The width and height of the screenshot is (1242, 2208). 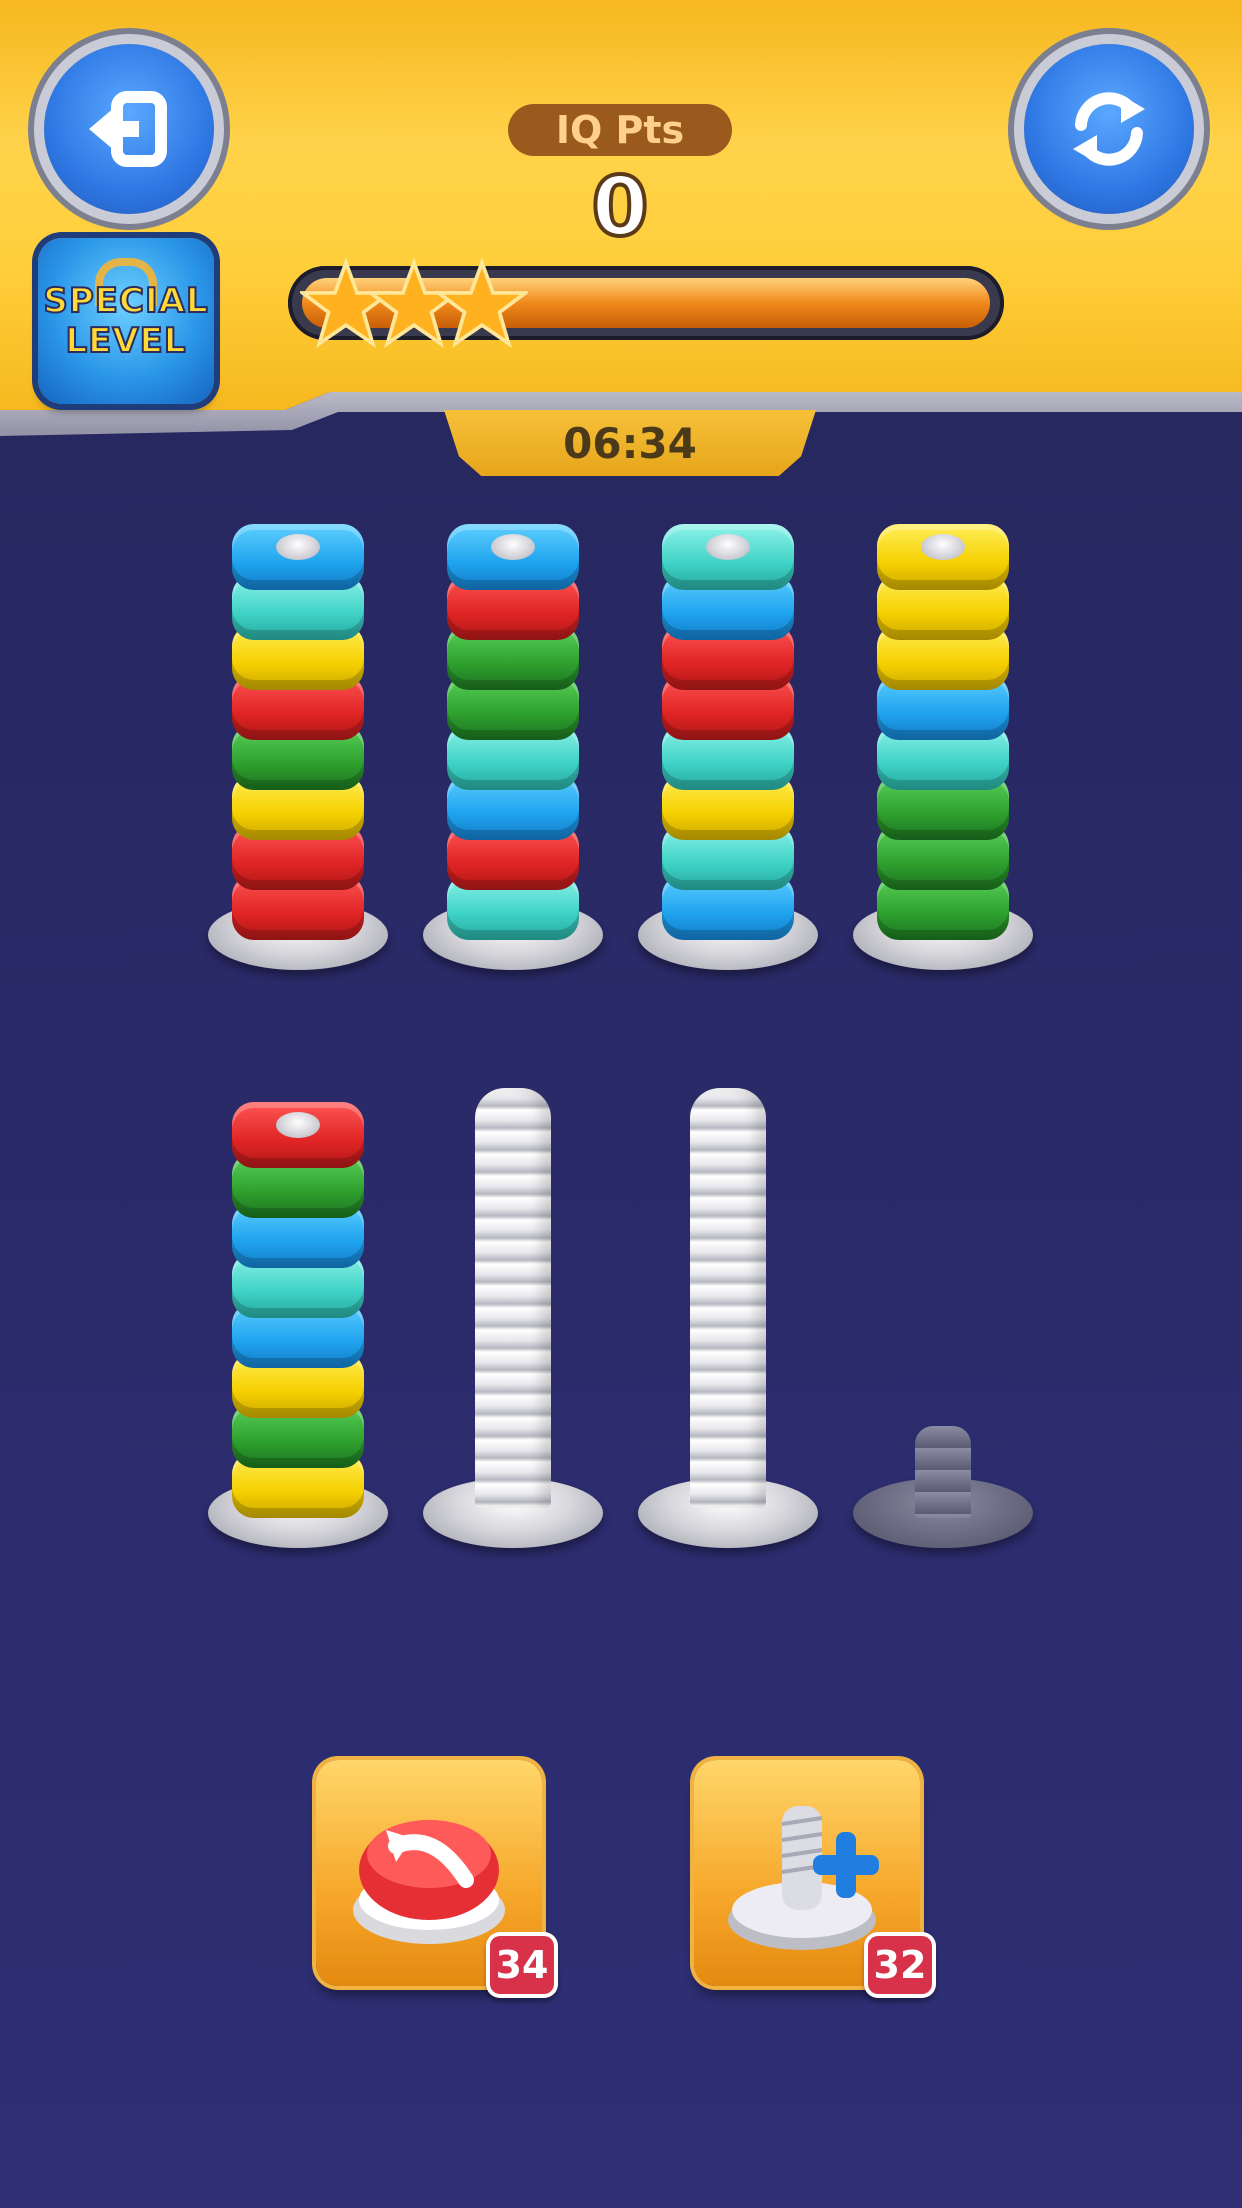 I want to click on locked-screw-slot, so click(x=943, y=1298).